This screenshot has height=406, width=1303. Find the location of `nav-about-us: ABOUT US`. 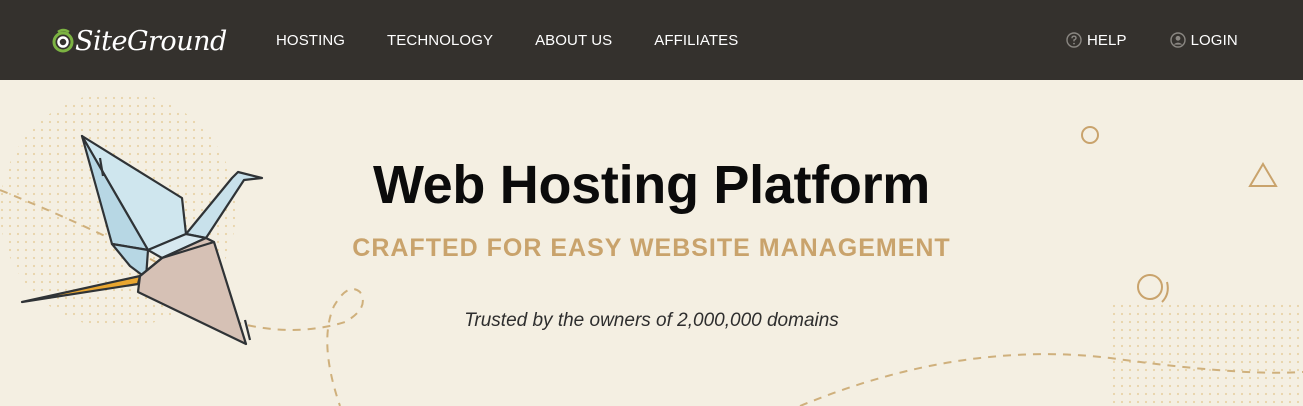

nav-about-us: ABOUT US is located at coordinates (573, 40).